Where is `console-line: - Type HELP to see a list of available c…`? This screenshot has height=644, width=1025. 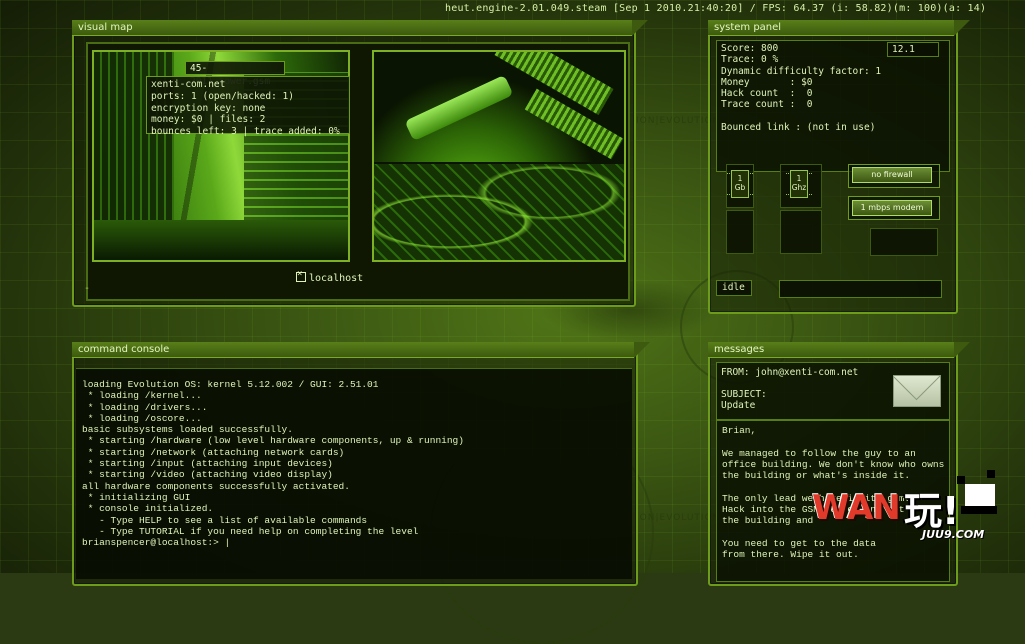 console-line: - Type HELP to see a list of available c… is located at coordinates (225, 520).